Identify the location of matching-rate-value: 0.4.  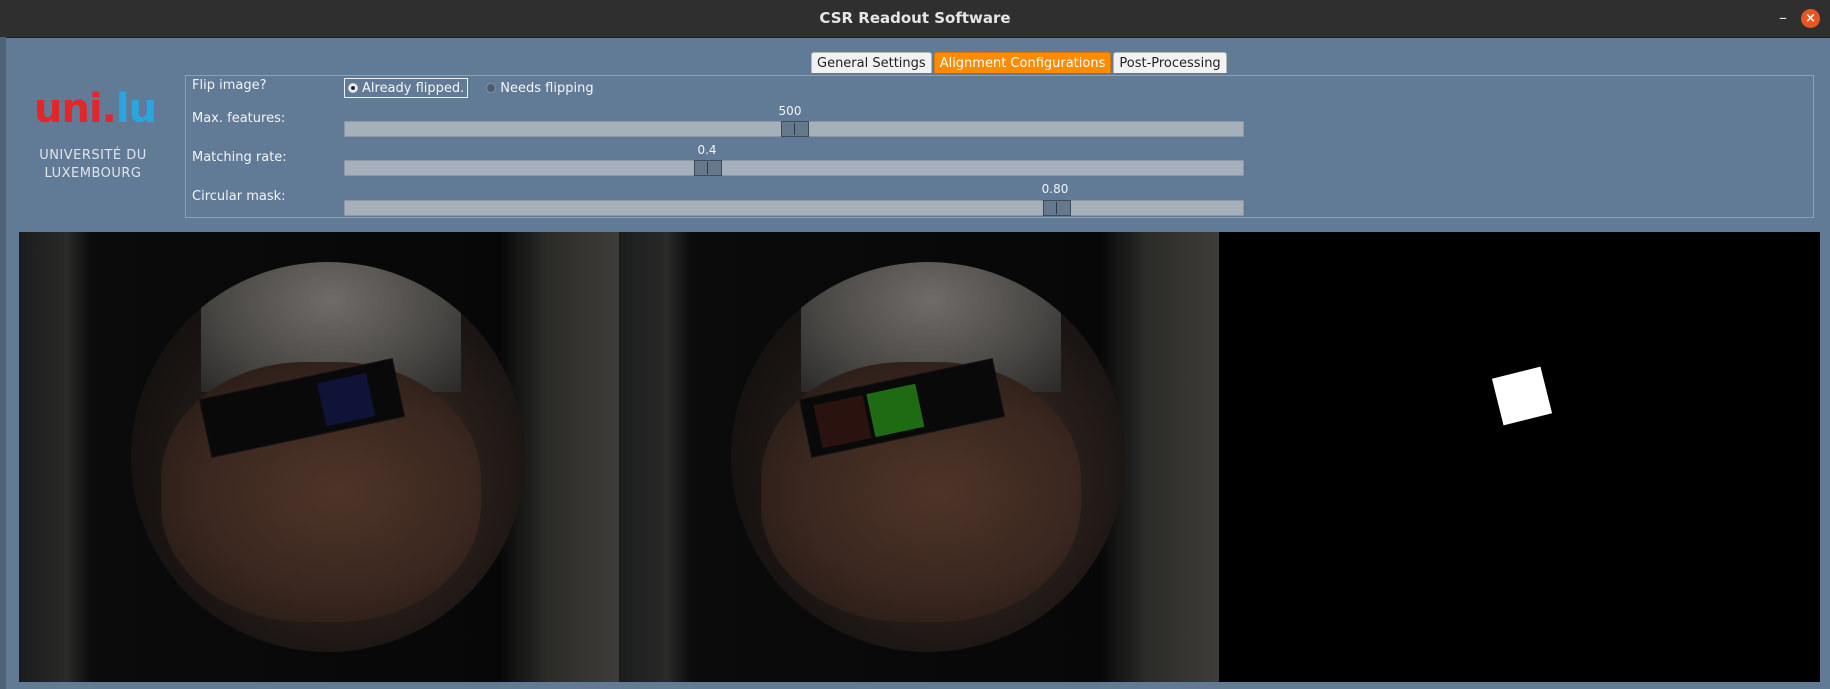
(707, 150).